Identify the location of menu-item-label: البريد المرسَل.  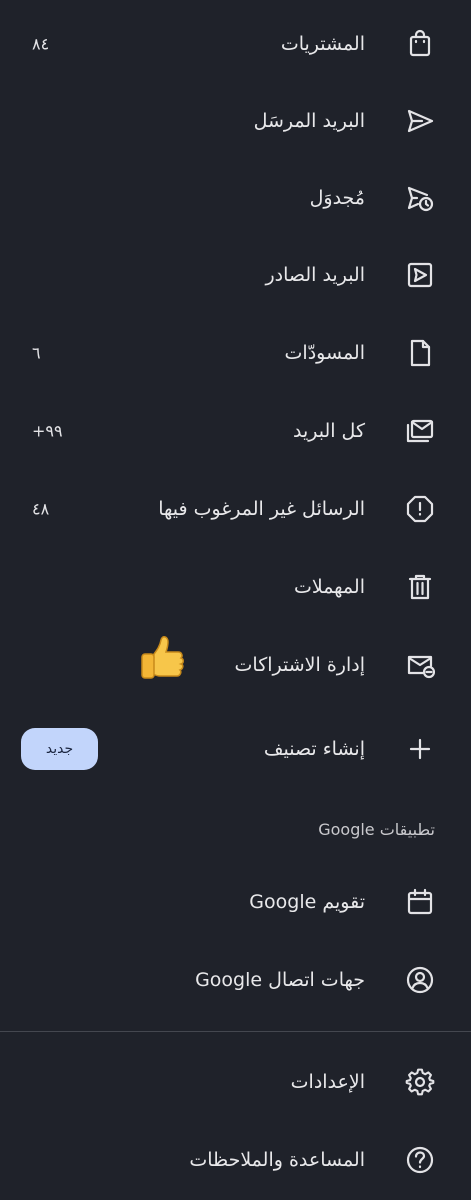
(309, 121).